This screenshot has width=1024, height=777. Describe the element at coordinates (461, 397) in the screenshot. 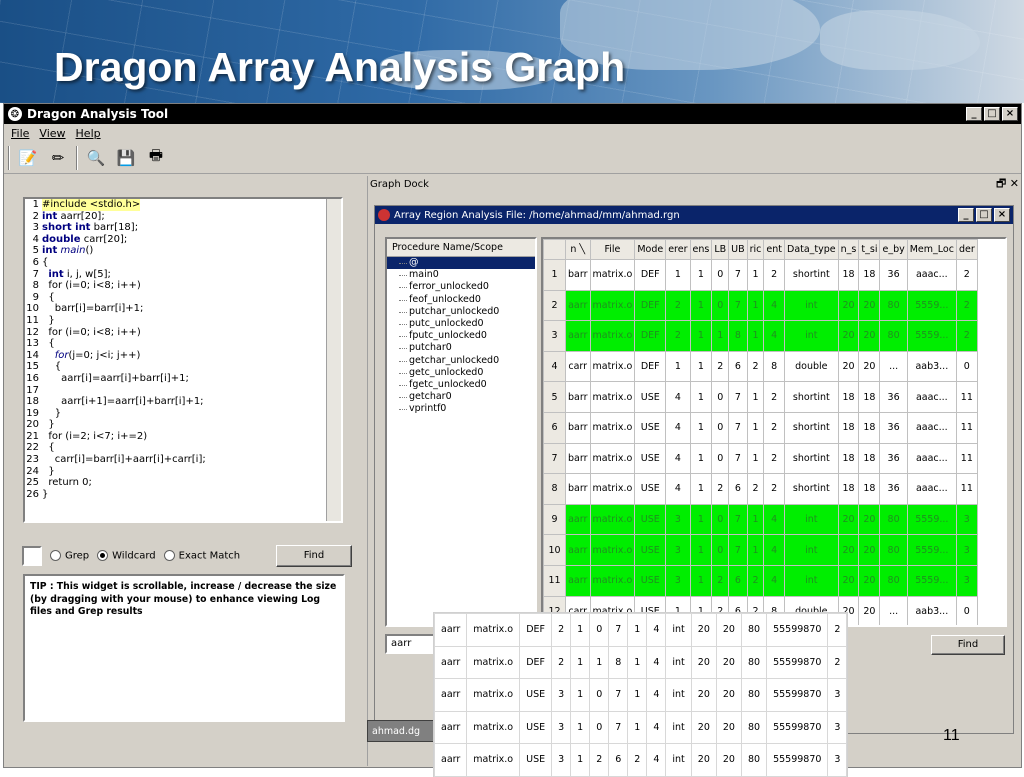

I see `procedure-item: getchar0` at that location.